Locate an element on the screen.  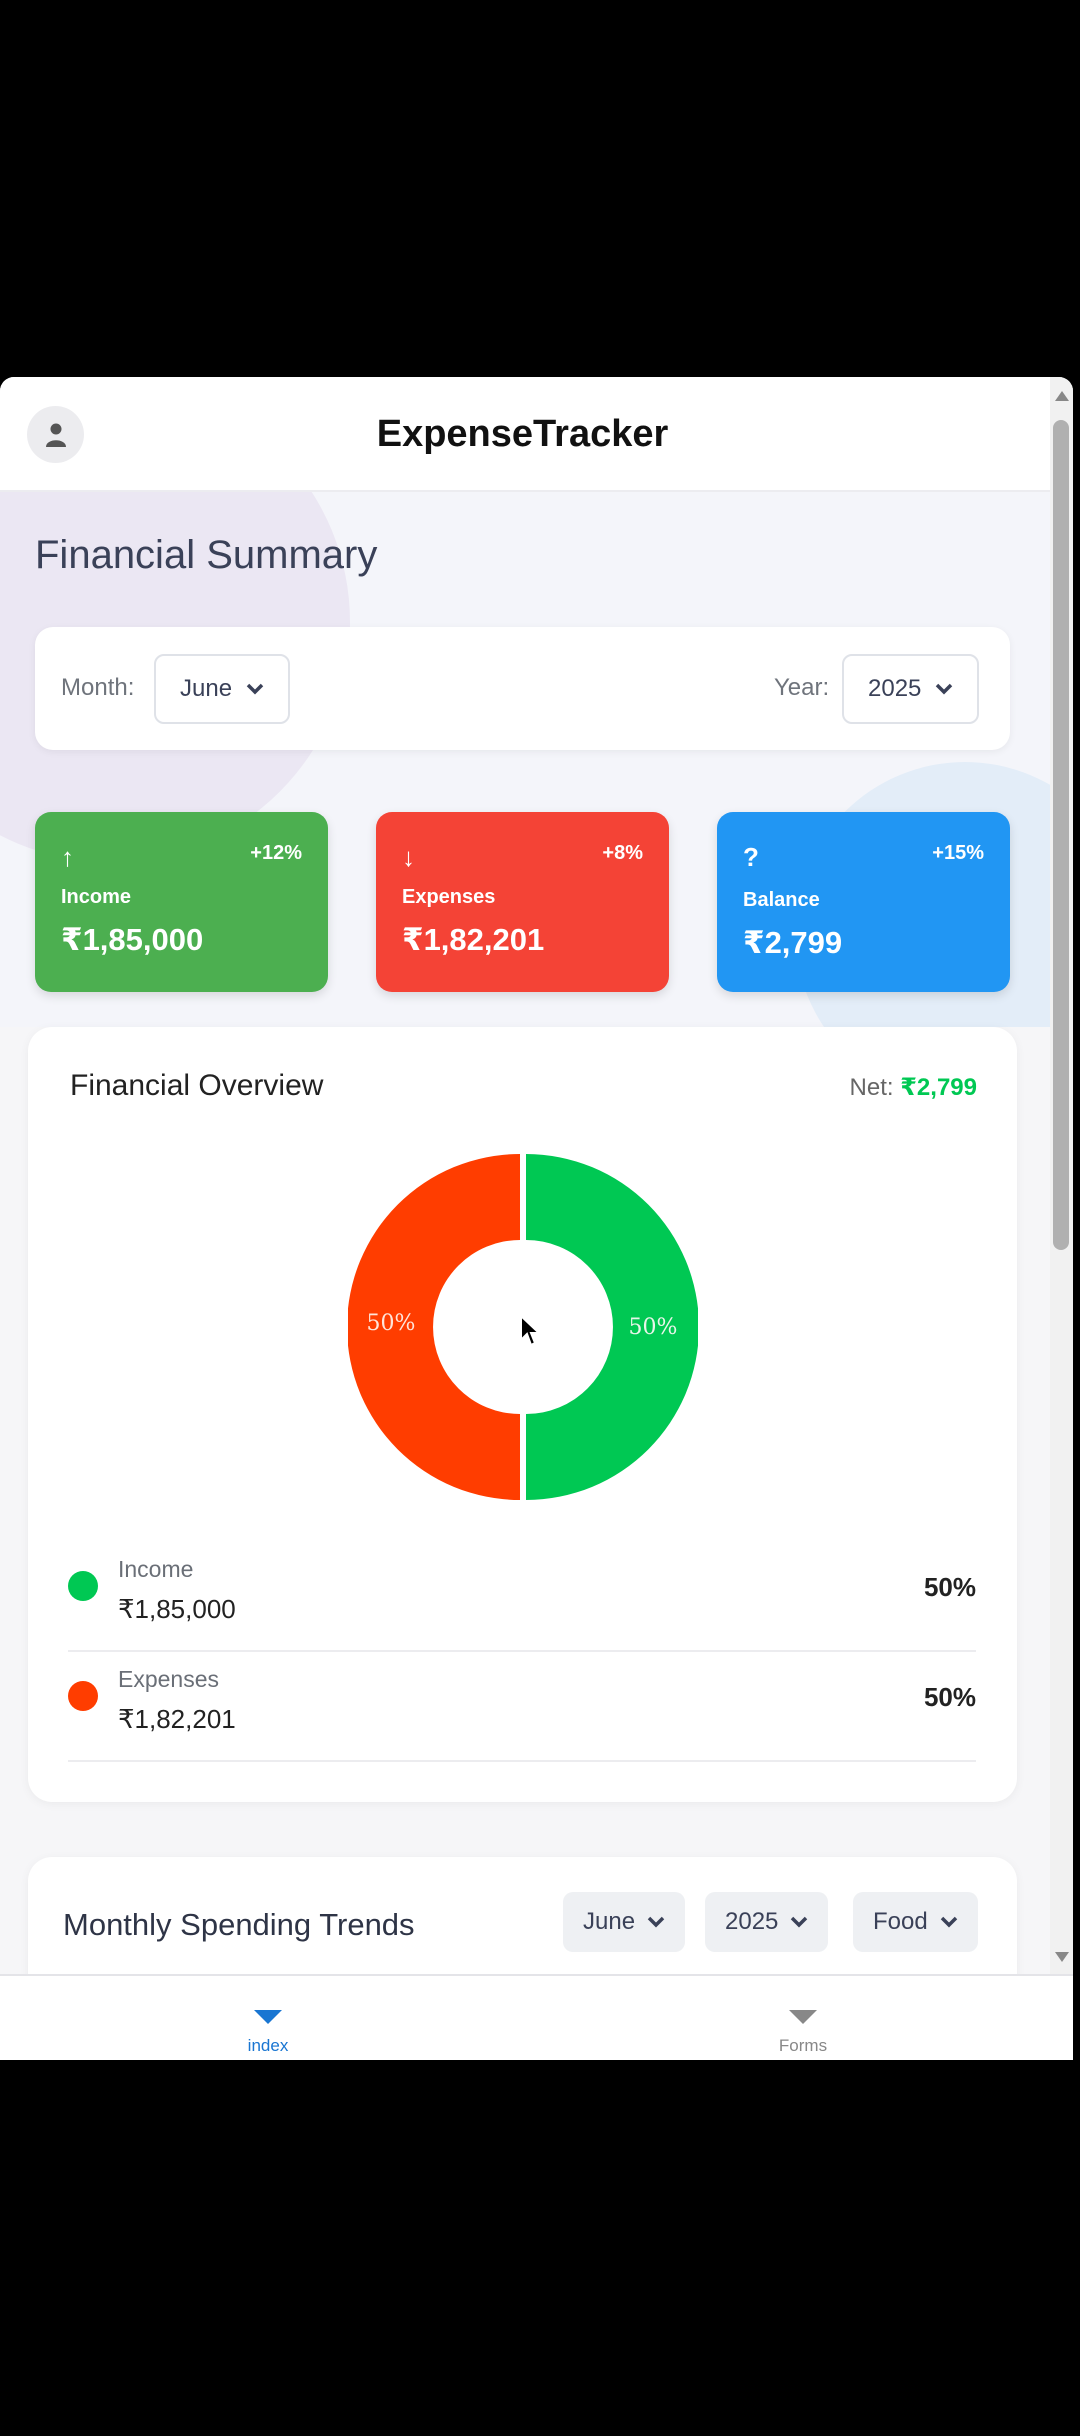
scroll-down-arrow-icon is located at coordinates (1062, 1957).